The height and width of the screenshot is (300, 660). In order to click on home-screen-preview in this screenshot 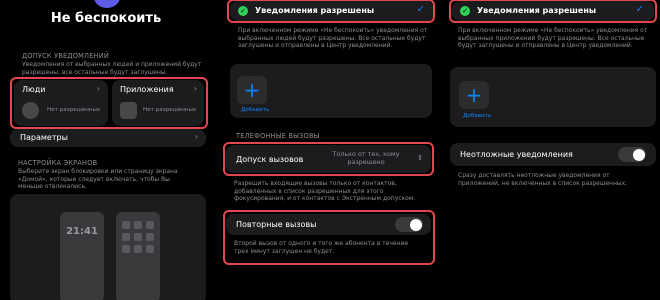, I will do `click(138, 256)`.